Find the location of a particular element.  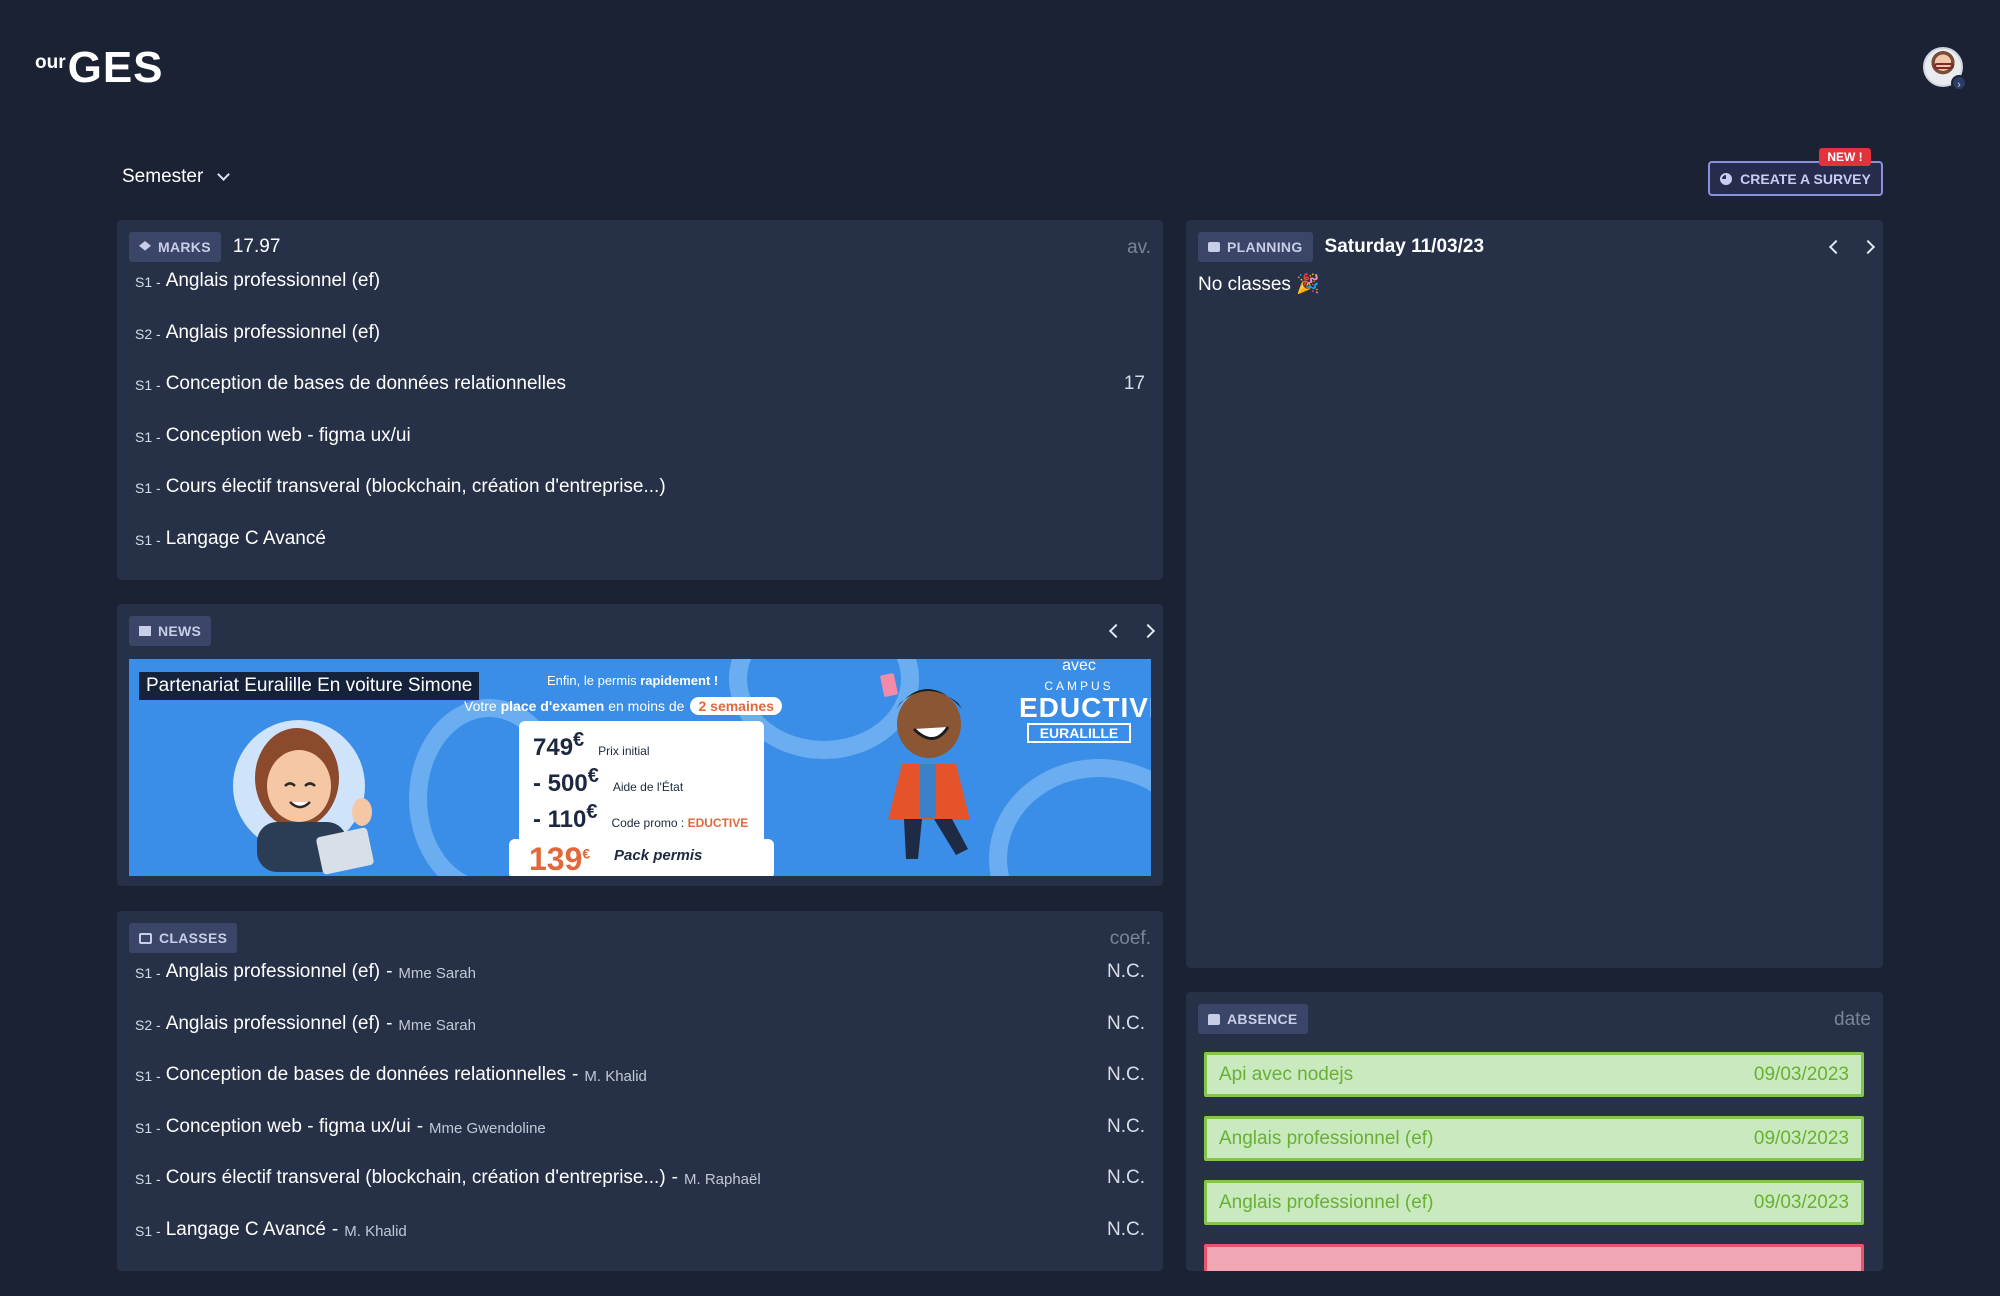

price-label: Code promo : is located at coordinates (649, 823).